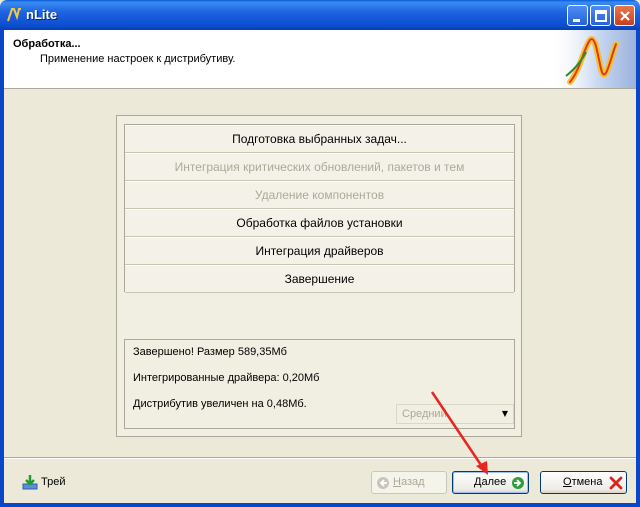  I want to click on task-item-integrate-drivers: Интеграция драйверов, so click(319, 251).